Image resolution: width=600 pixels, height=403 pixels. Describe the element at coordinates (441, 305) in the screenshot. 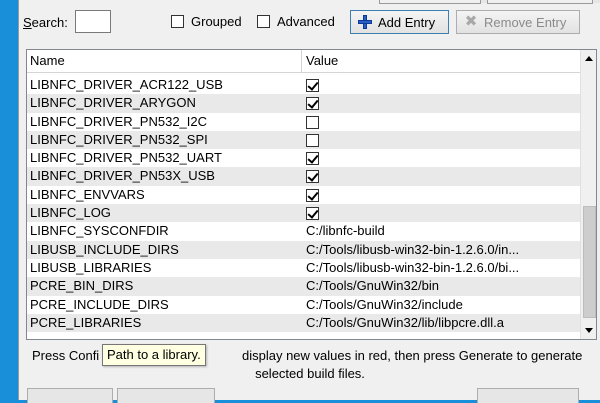

I see `row-value: C:/Tools/GnuWin32/include` at that location.